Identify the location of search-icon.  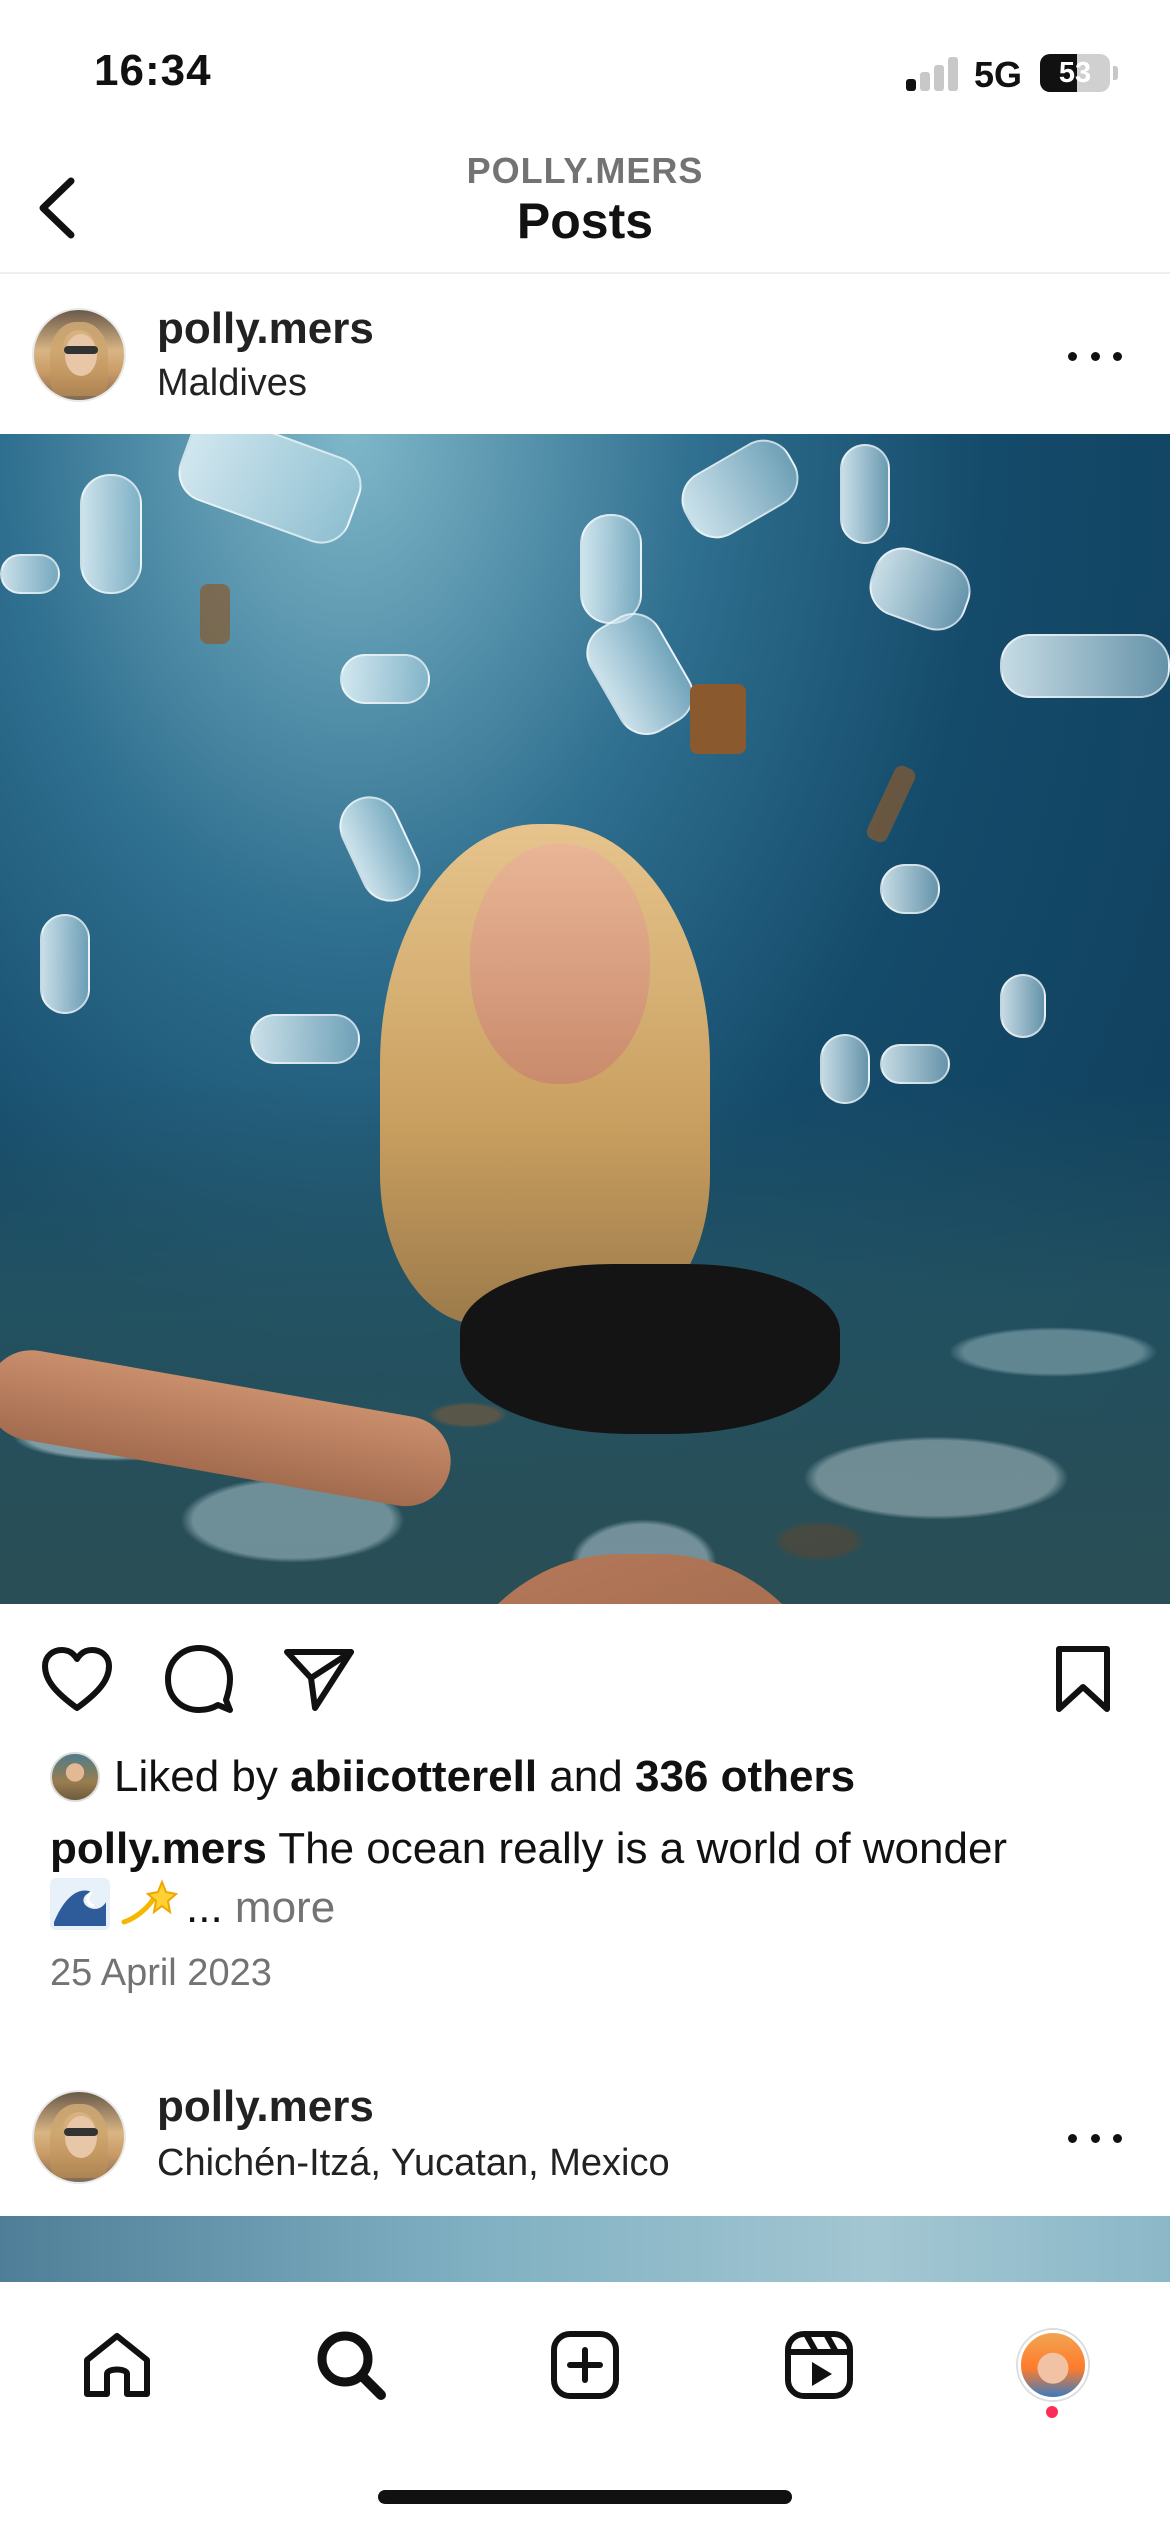
(351, 2365).